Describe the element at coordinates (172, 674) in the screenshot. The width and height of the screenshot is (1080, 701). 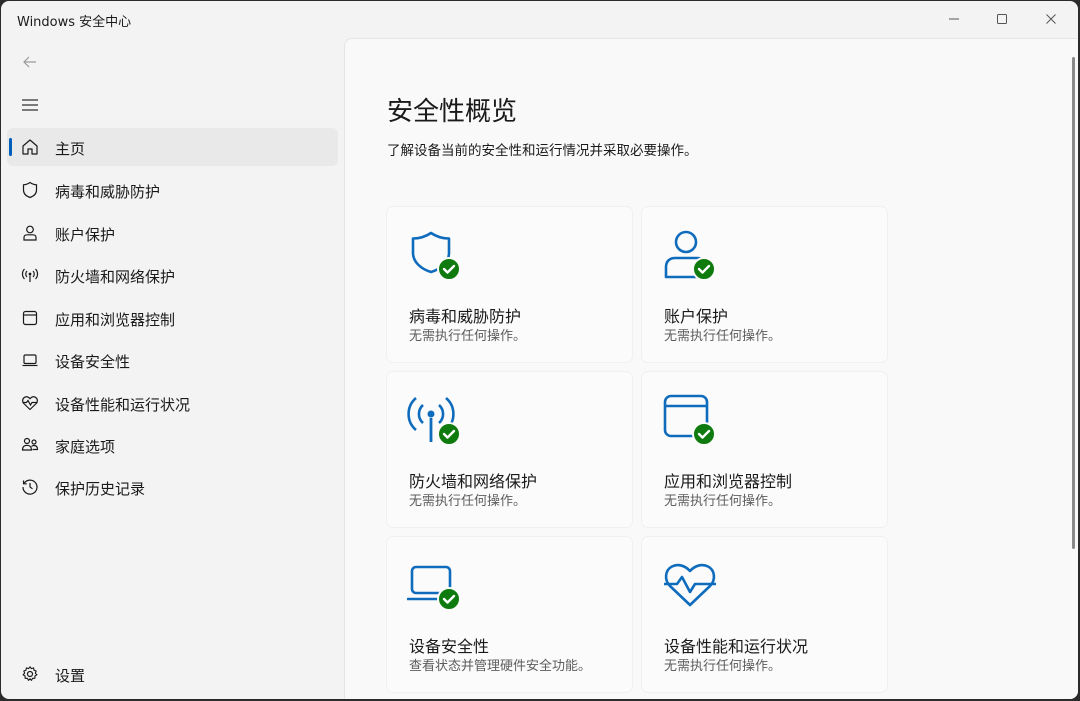
I see `nav-item-settings: 设置` at that location.